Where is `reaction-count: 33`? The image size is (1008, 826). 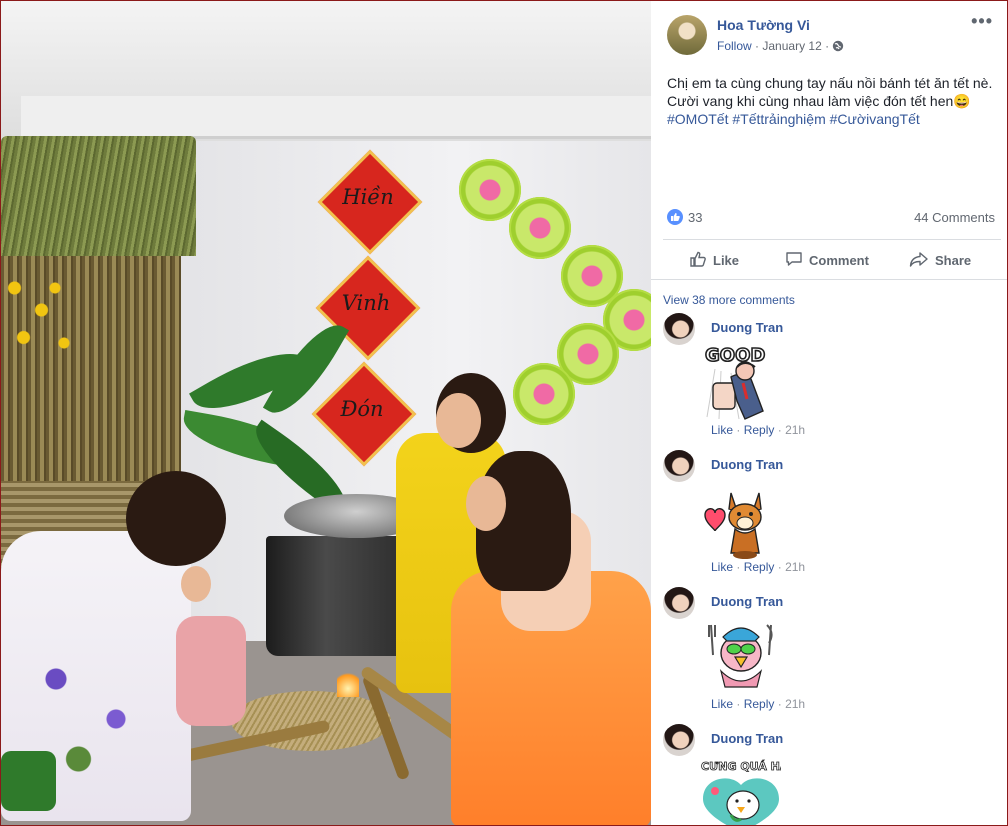
reaction-count: 33 is located at coordinates (695, 217).